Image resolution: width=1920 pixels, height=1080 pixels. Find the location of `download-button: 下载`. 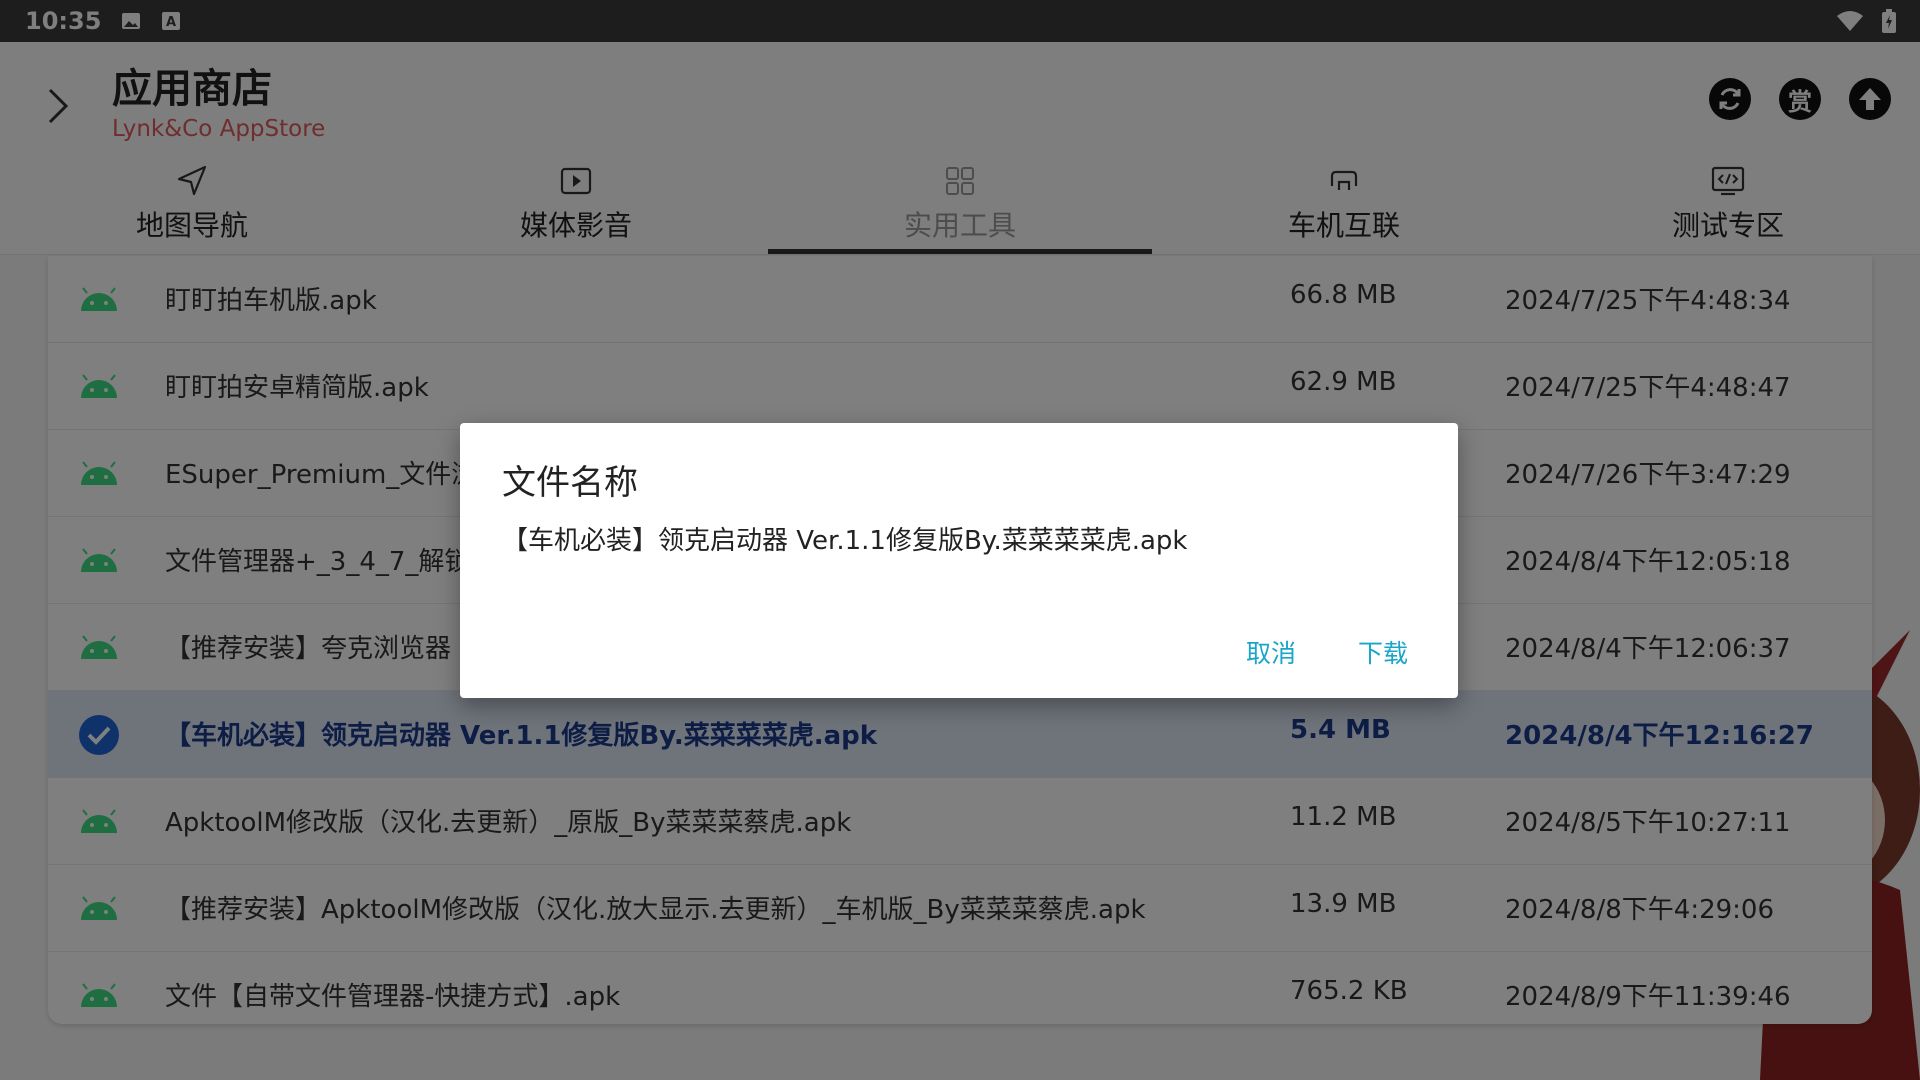

download-button: 下载 is located at coordinates (1383, 652).